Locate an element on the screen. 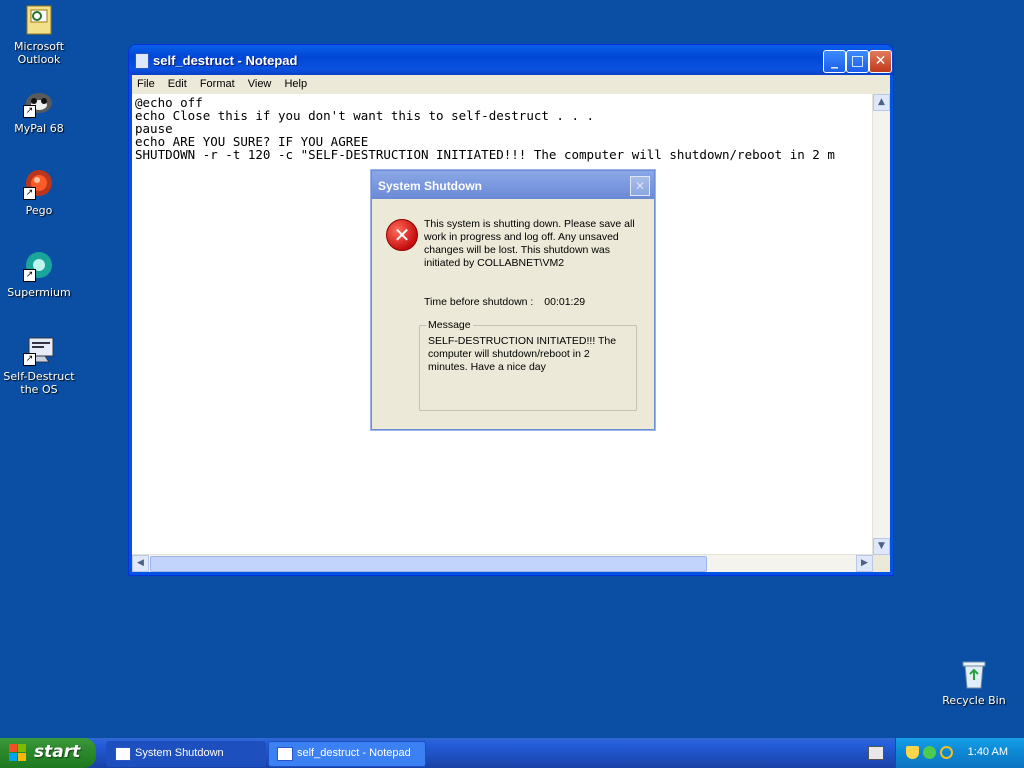  scroll-up-icon: ▲ is located at coordinates (881, 102).